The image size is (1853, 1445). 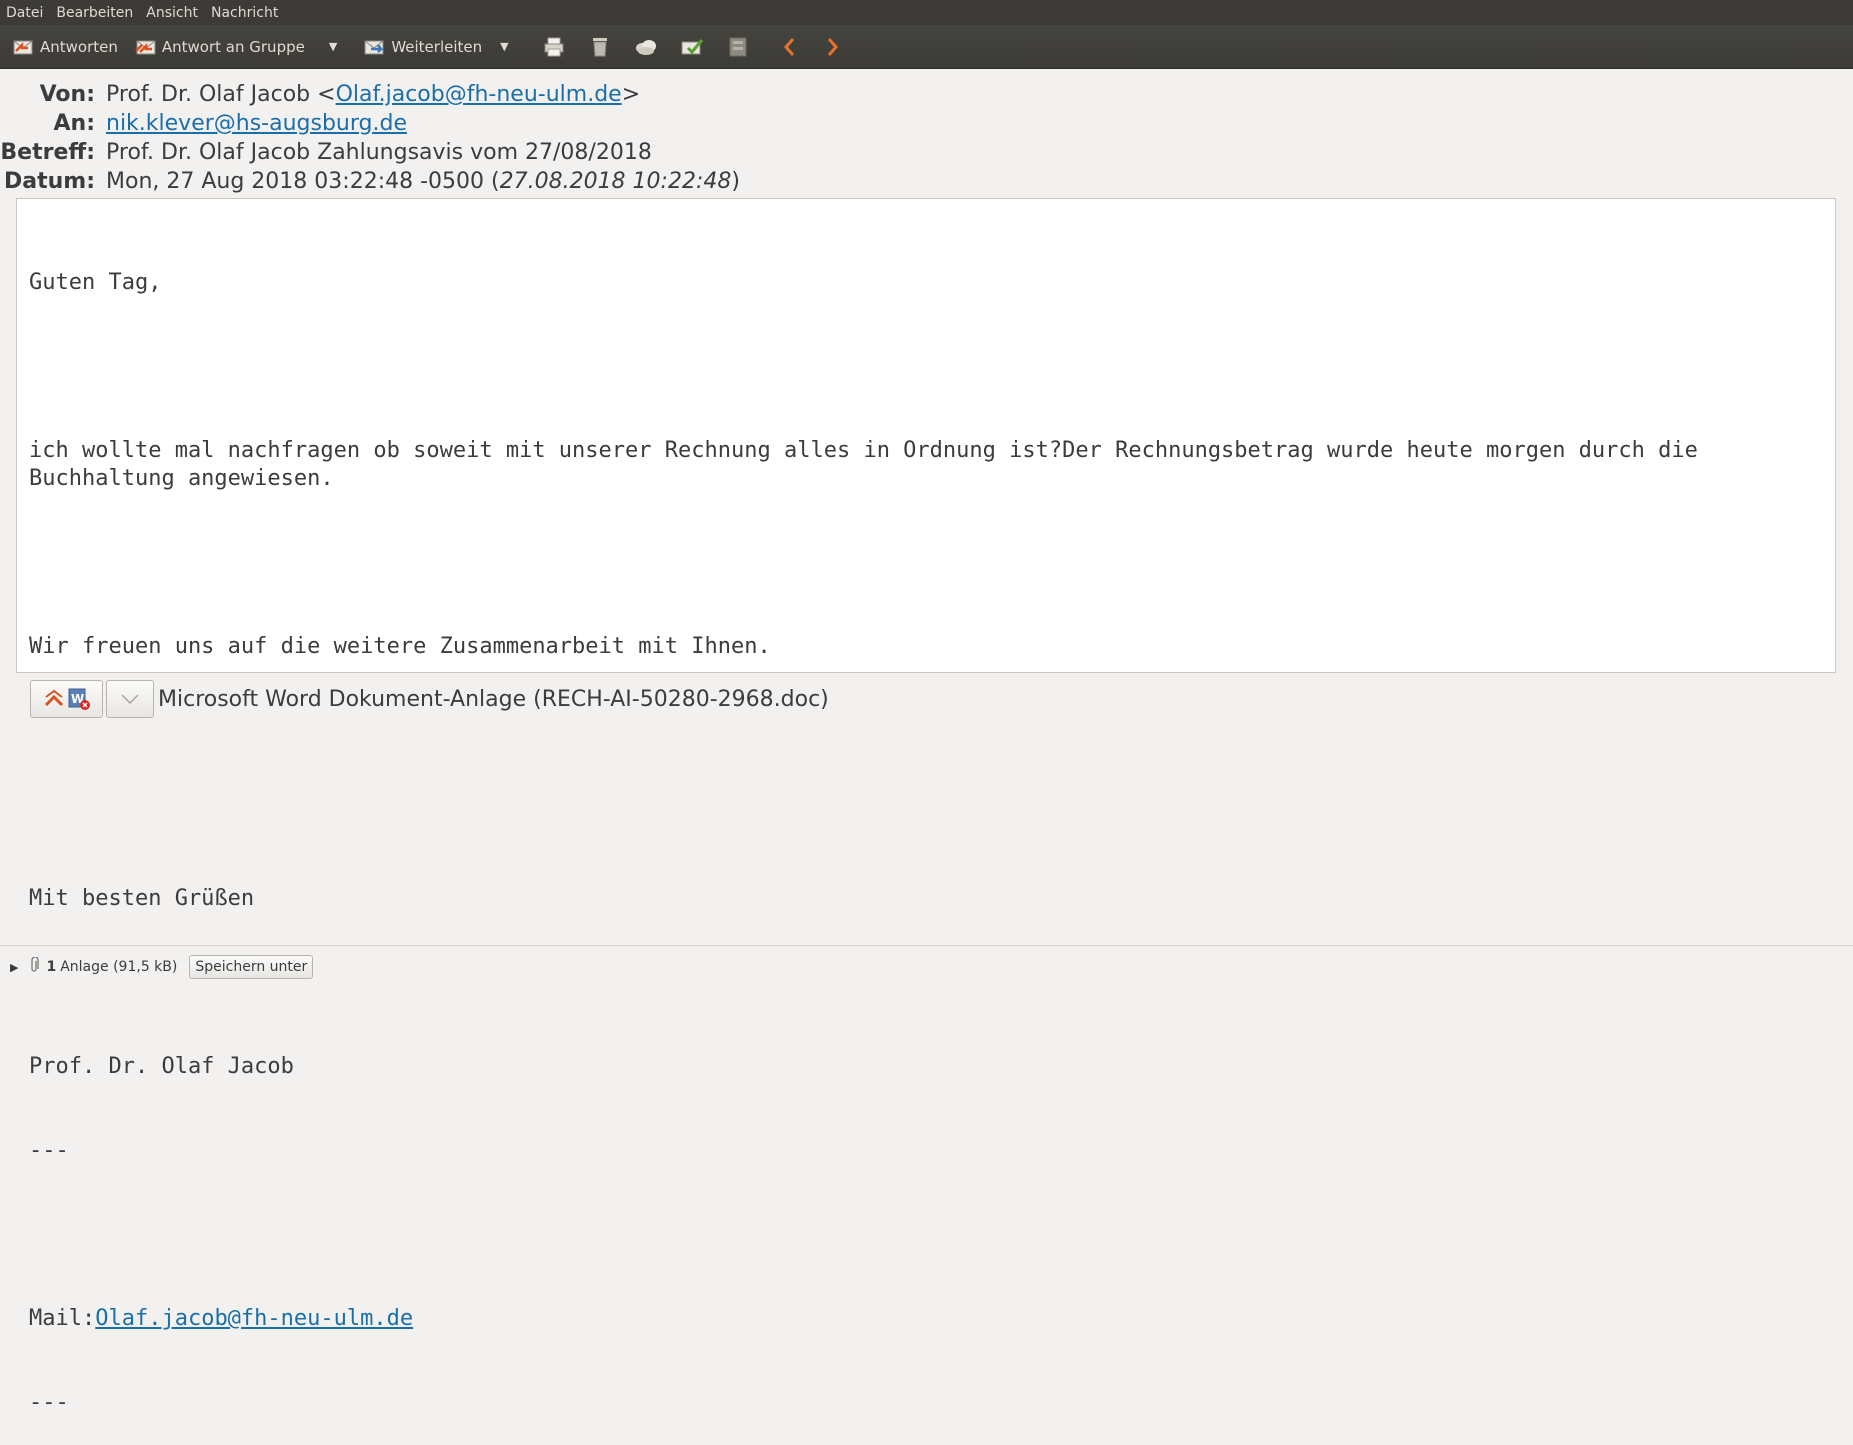 What do you see at coordinates (62, 1318) in the screenshot?
I see `mail-label: Mail:` at bounding box center [62, 1318].